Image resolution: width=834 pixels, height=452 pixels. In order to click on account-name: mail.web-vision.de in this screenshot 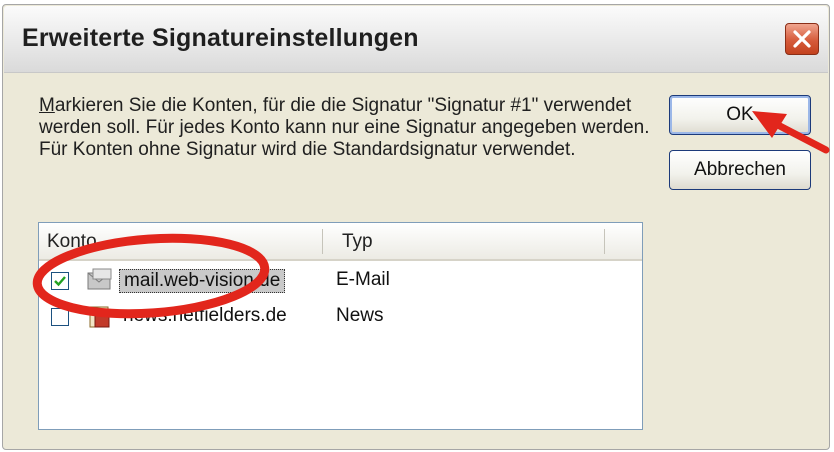, I will do `click(202, 281)`.